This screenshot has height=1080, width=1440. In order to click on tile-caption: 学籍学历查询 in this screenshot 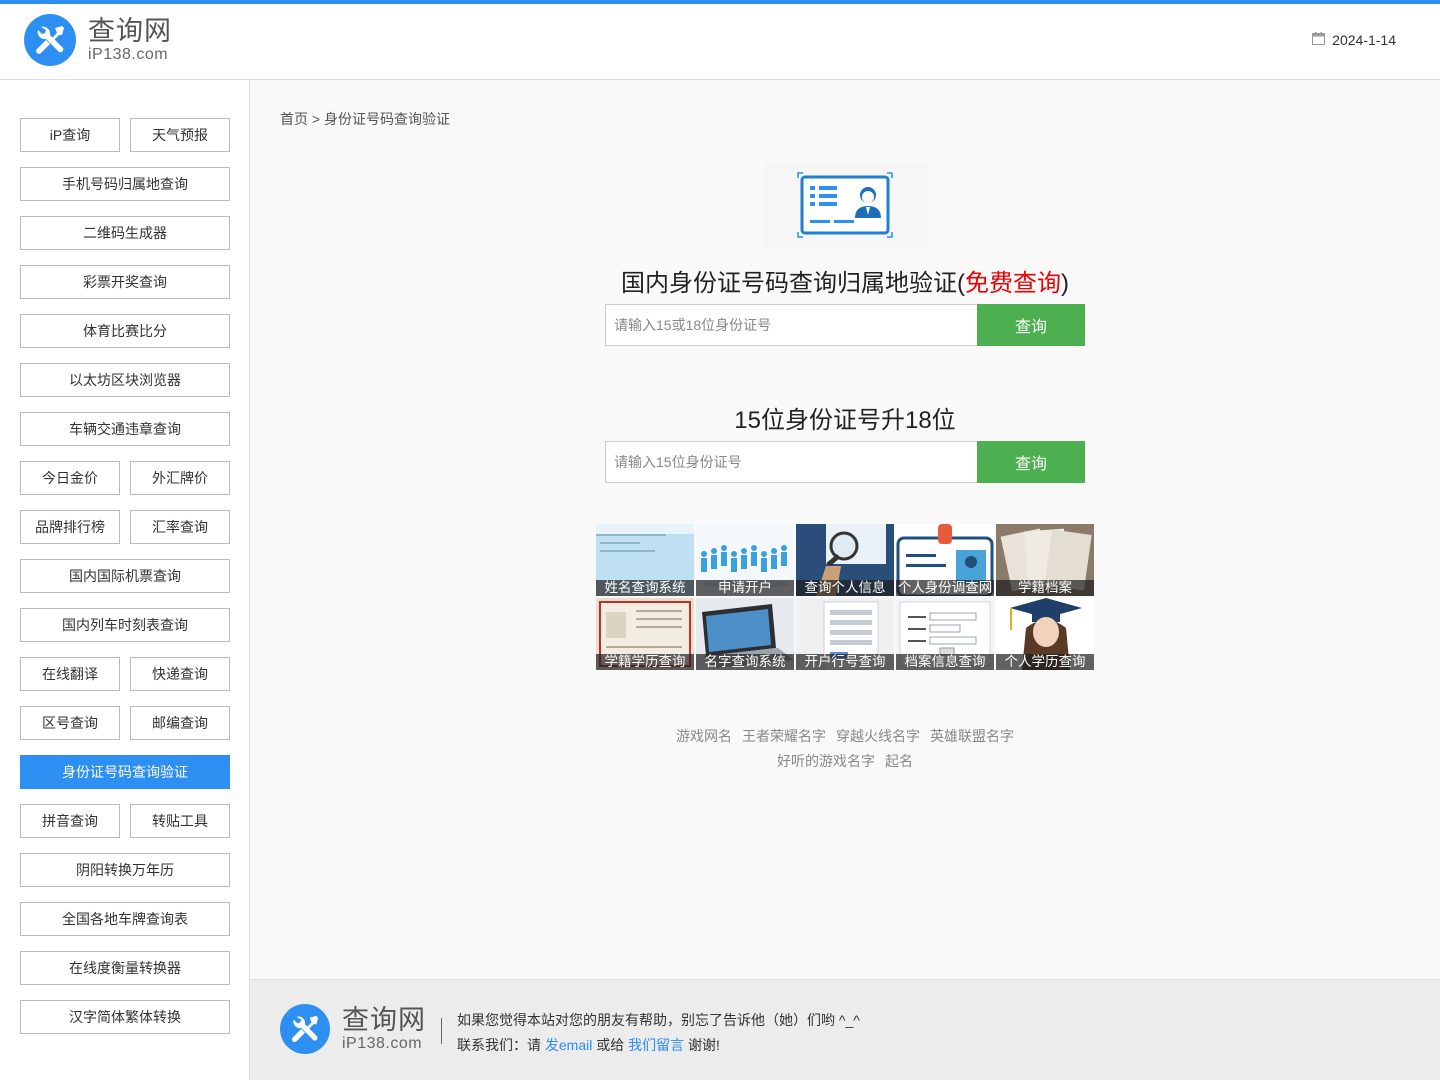, I will do `click(645, 662)`.